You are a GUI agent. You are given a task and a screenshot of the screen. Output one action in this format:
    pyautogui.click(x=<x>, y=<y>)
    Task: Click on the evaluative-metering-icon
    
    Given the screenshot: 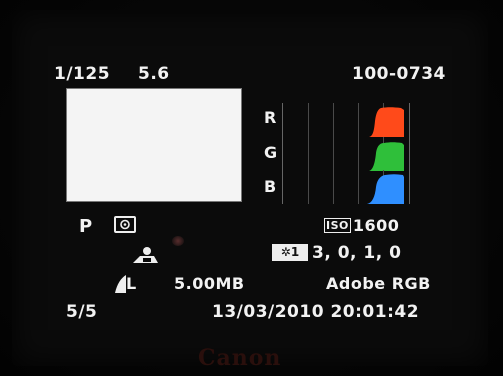 What is the action you would take?
    pyautogui.click(x=125, y=224)
    